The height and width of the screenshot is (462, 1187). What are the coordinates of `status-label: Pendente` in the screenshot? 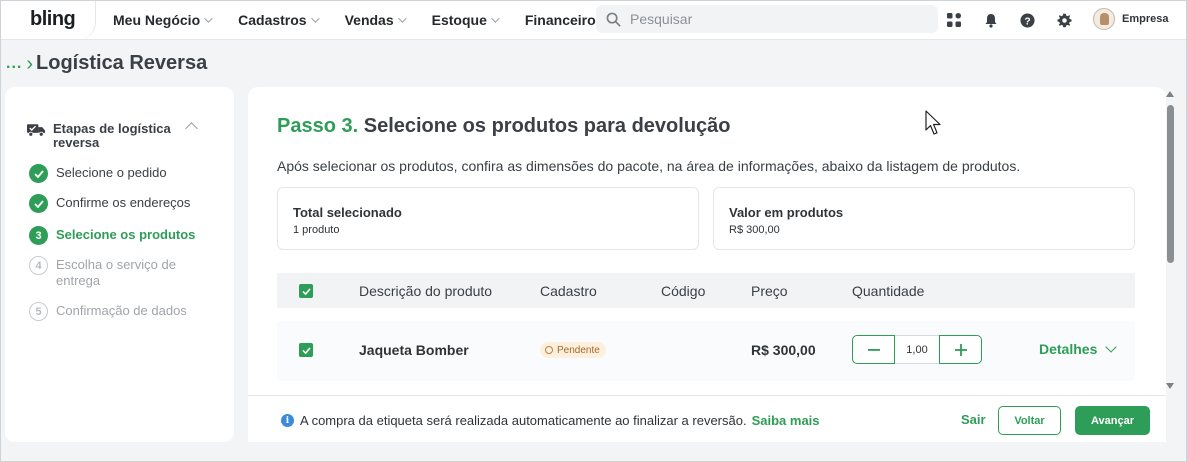 It's located at (578, 350).